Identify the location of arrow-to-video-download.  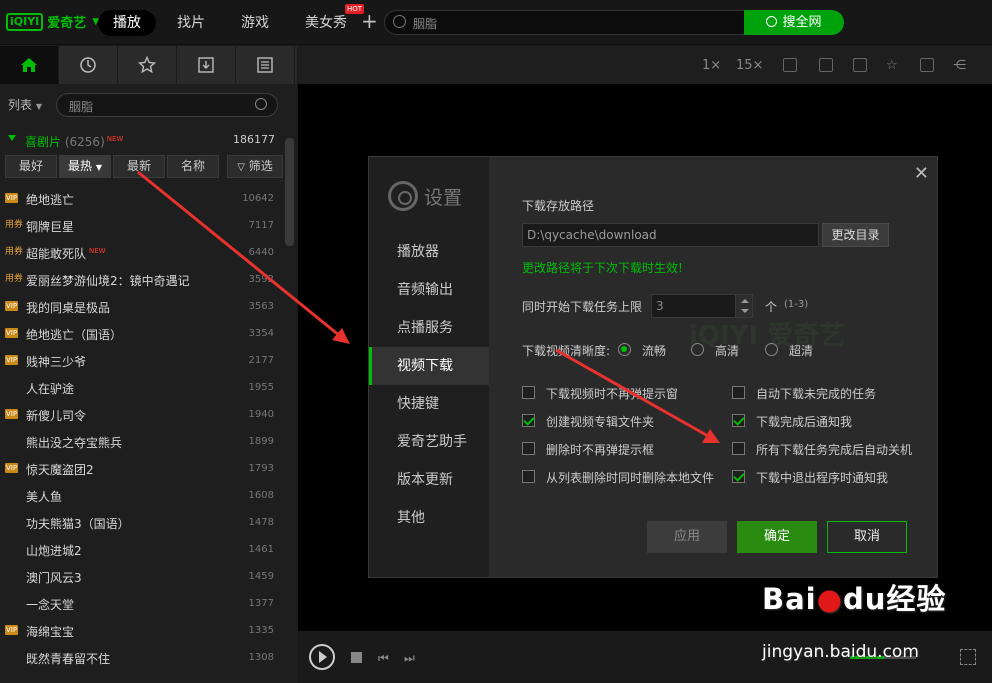
(243, 257).